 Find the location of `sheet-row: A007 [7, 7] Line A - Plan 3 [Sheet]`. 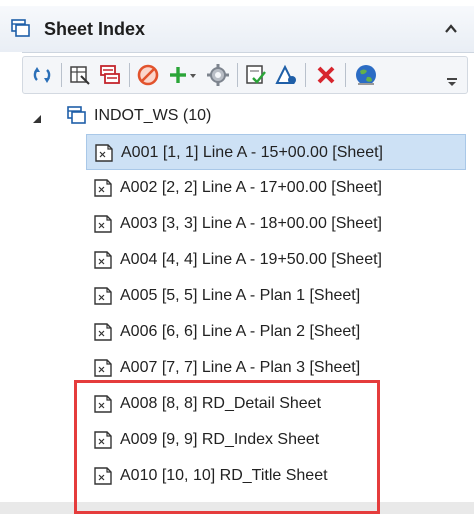

sheet-row: A007 [7, 7] Line A - Plan 3 [Sheet] is located at coordinates (276, 368).